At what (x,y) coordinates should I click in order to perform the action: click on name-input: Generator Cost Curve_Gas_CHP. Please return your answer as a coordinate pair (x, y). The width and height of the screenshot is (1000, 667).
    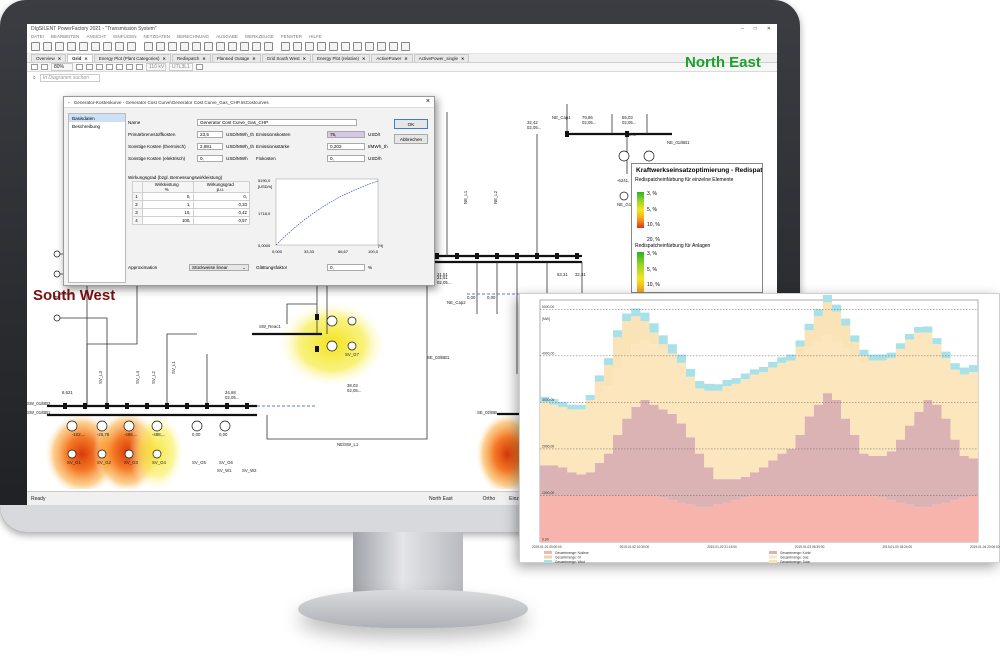
    Looking at the image, I should click on (277, 122).